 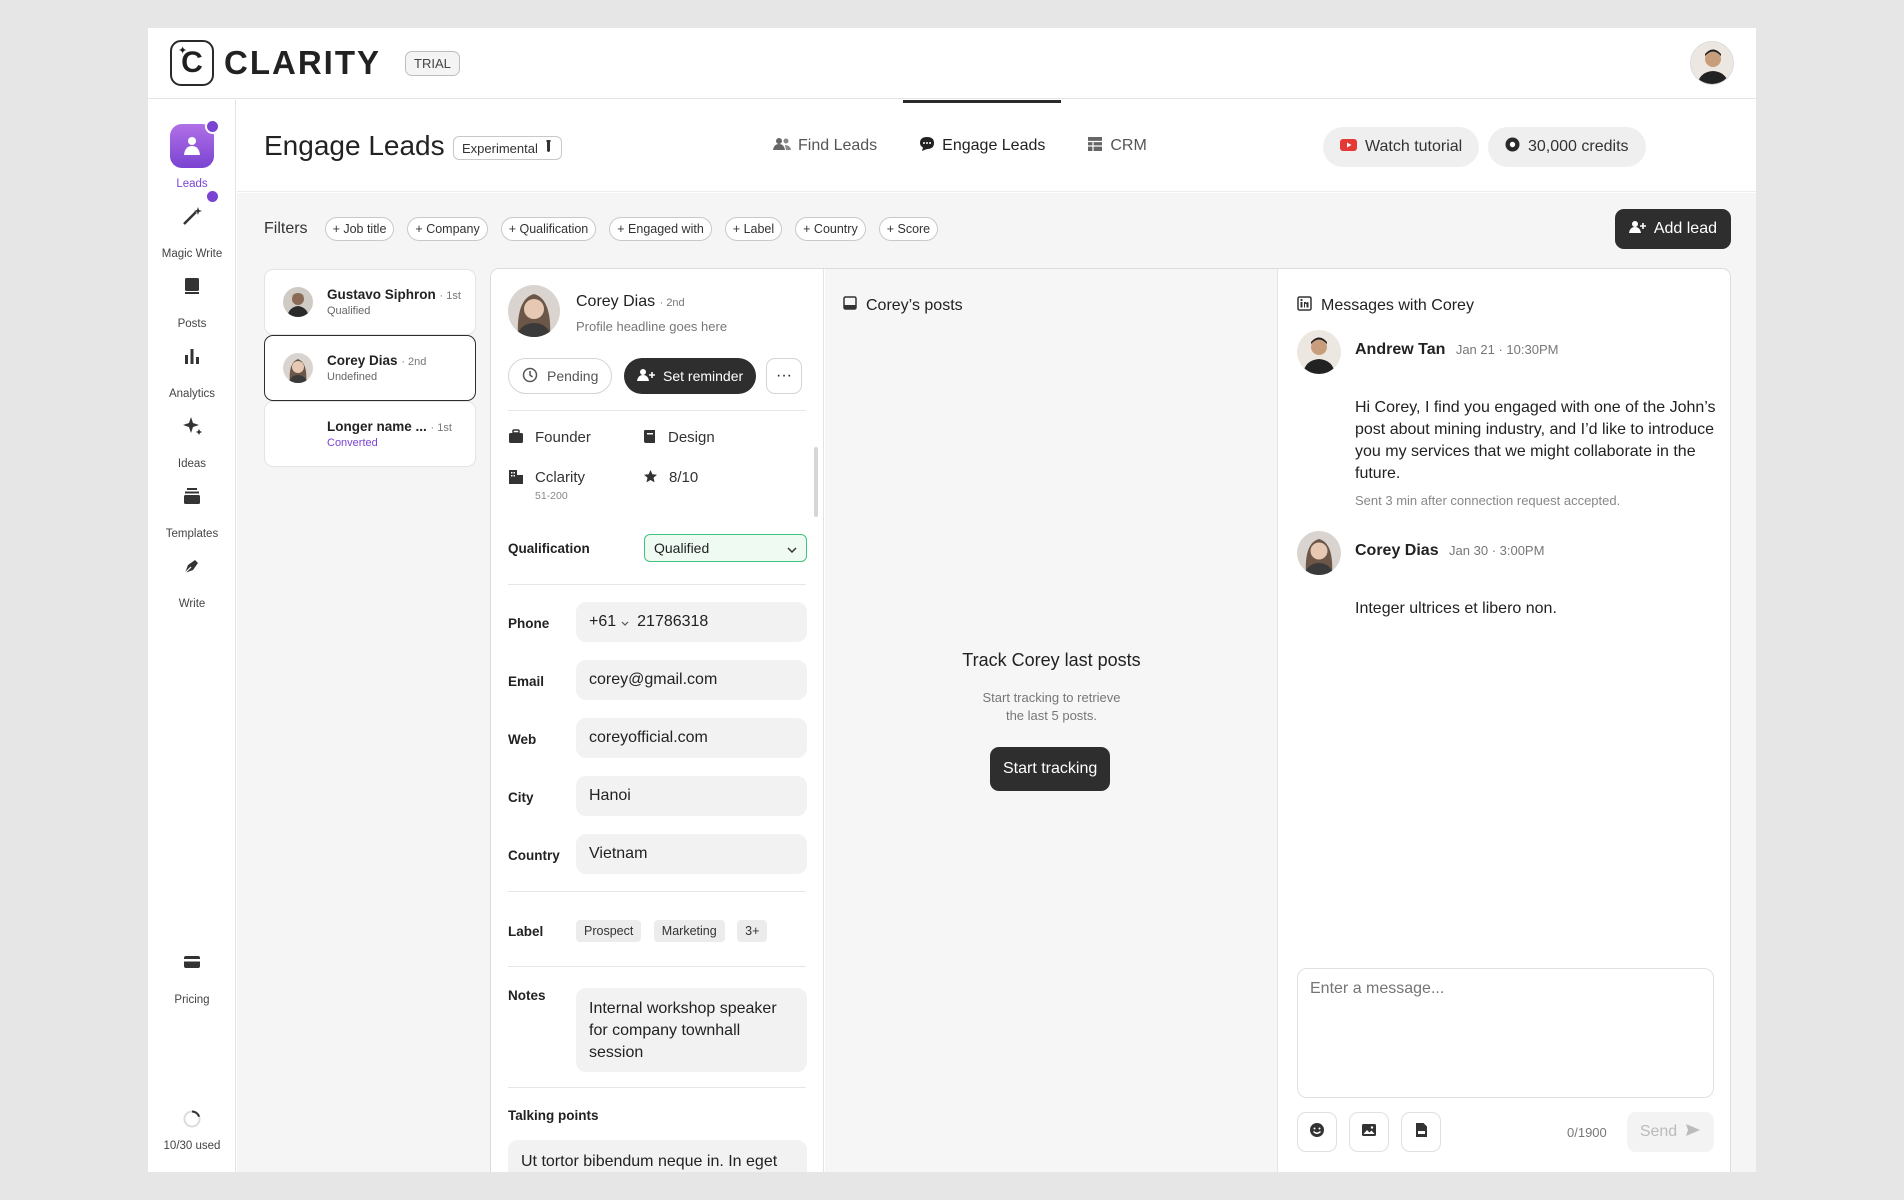 I want to click on image-button, so click(x=1369, y=1132).